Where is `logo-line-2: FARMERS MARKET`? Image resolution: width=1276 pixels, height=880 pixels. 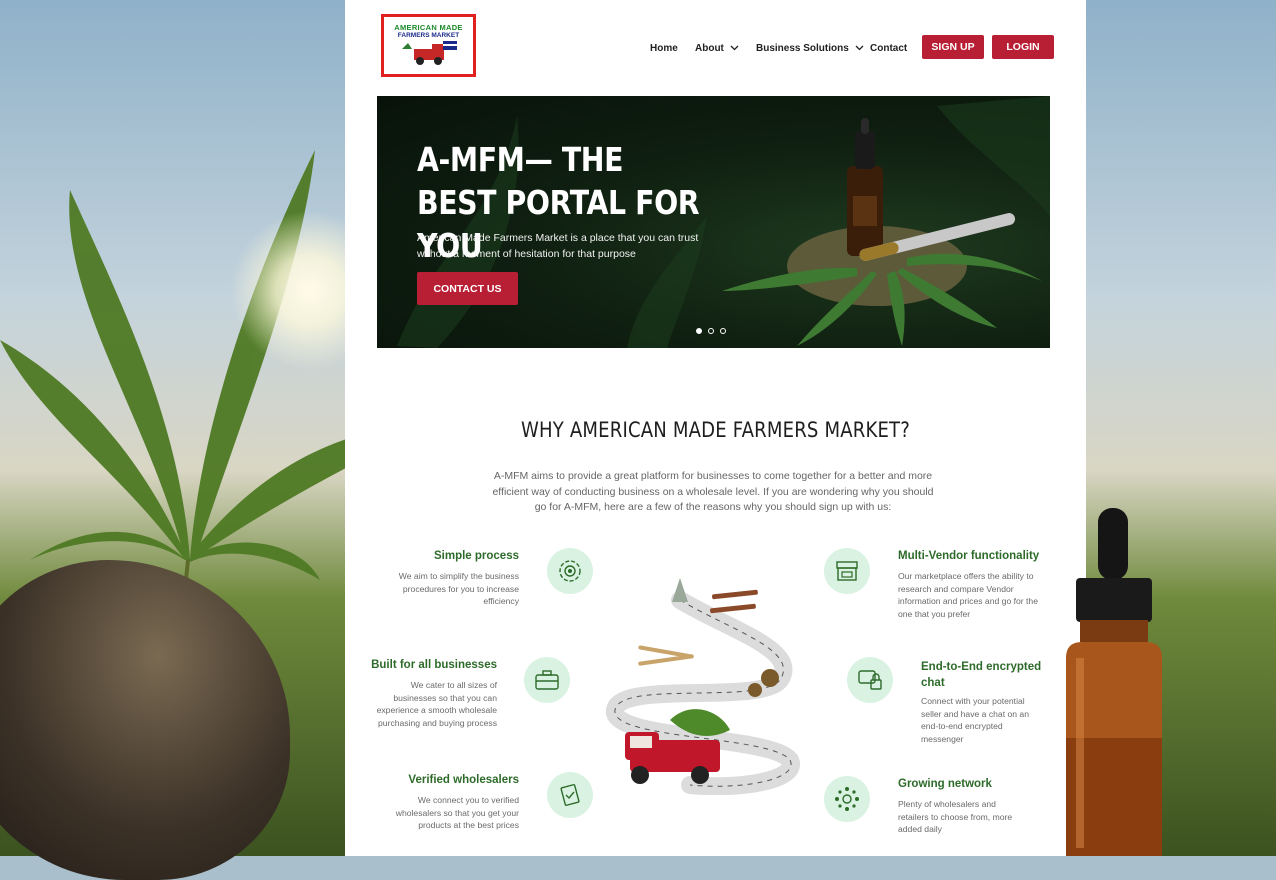 logo-line-2: FARMERS MARKET is located at coordinates (428, 35).